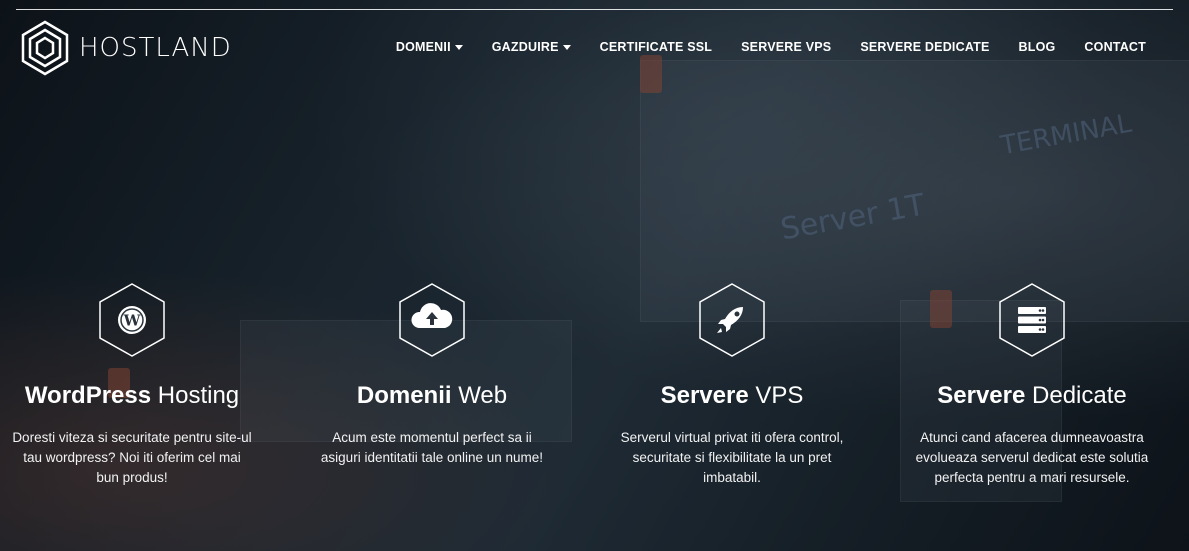  I want to click on nav-item-servere-vps: SERVERE VPS, so click(786, 47).